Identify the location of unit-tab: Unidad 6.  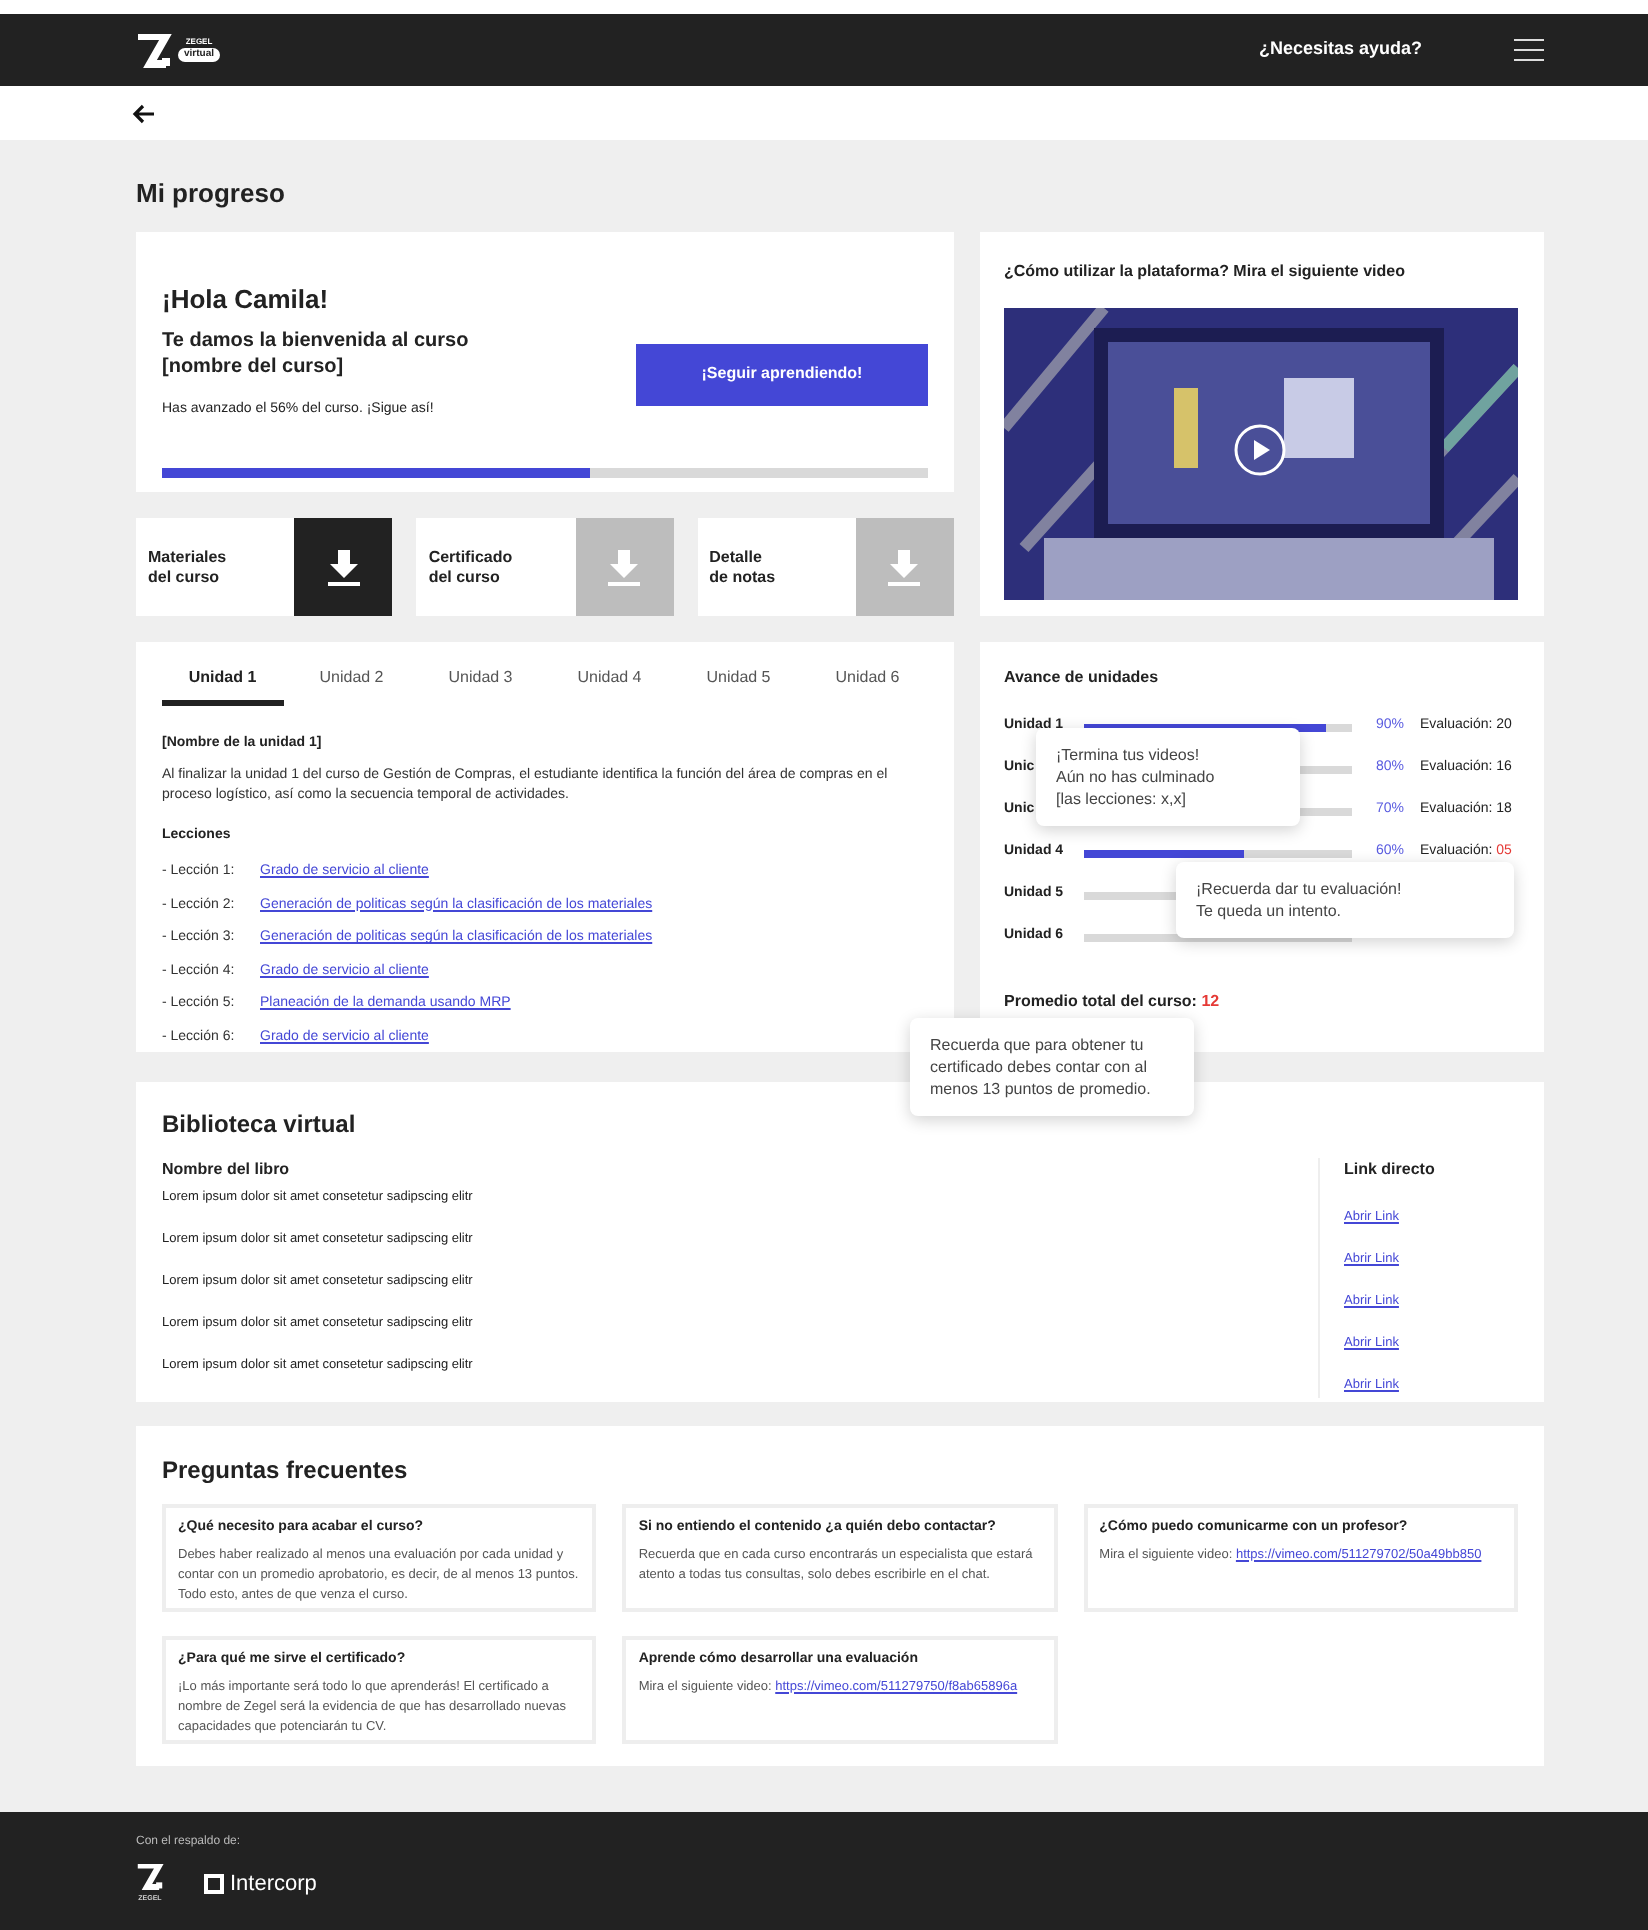
(867, 686).